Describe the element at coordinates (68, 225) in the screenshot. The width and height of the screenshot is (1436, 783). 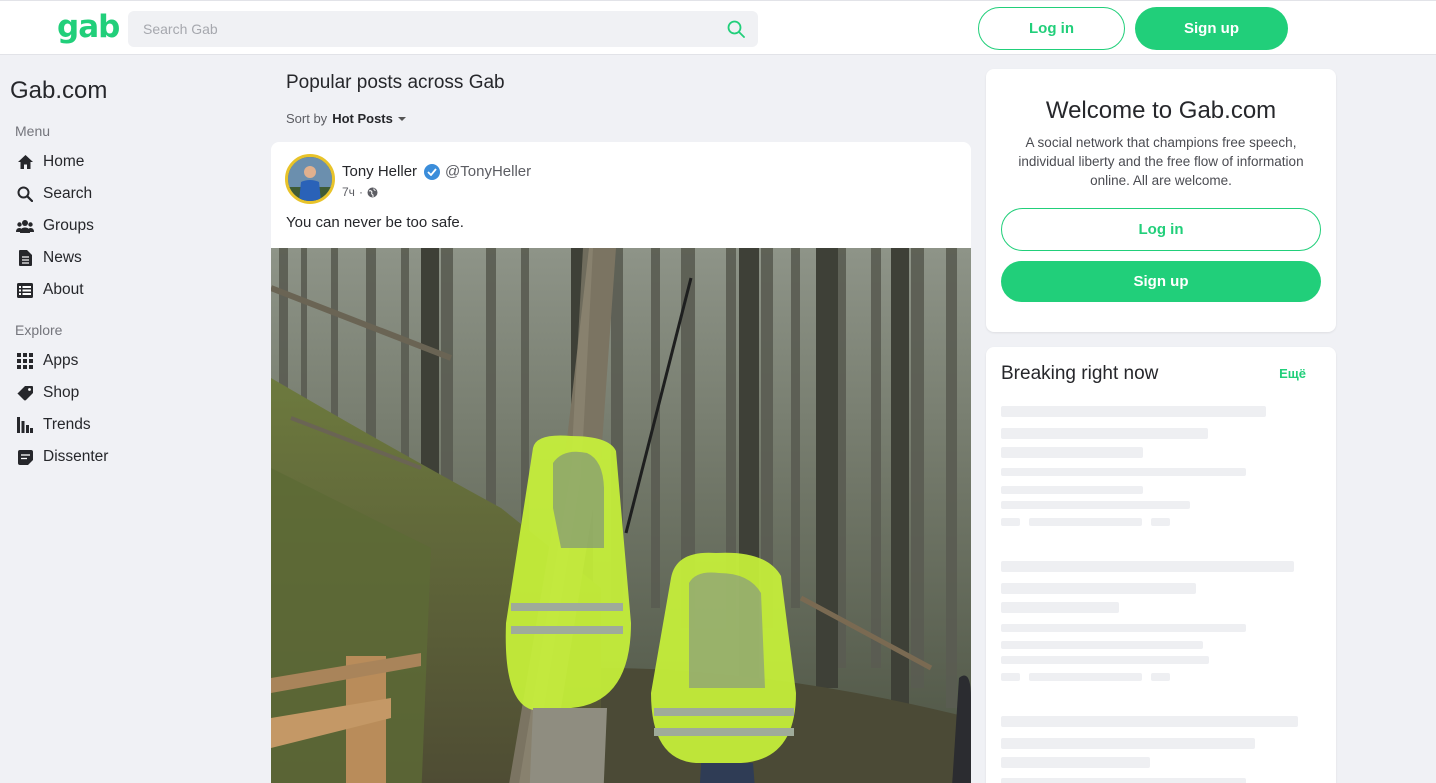
I see `nav-item-label: Groups` at that location.